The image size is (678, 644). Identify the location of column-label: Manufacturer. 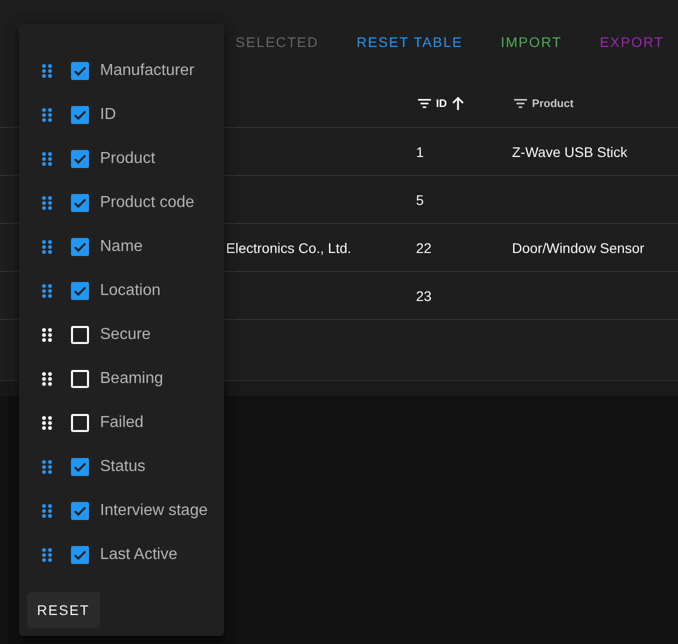
(147, 71).